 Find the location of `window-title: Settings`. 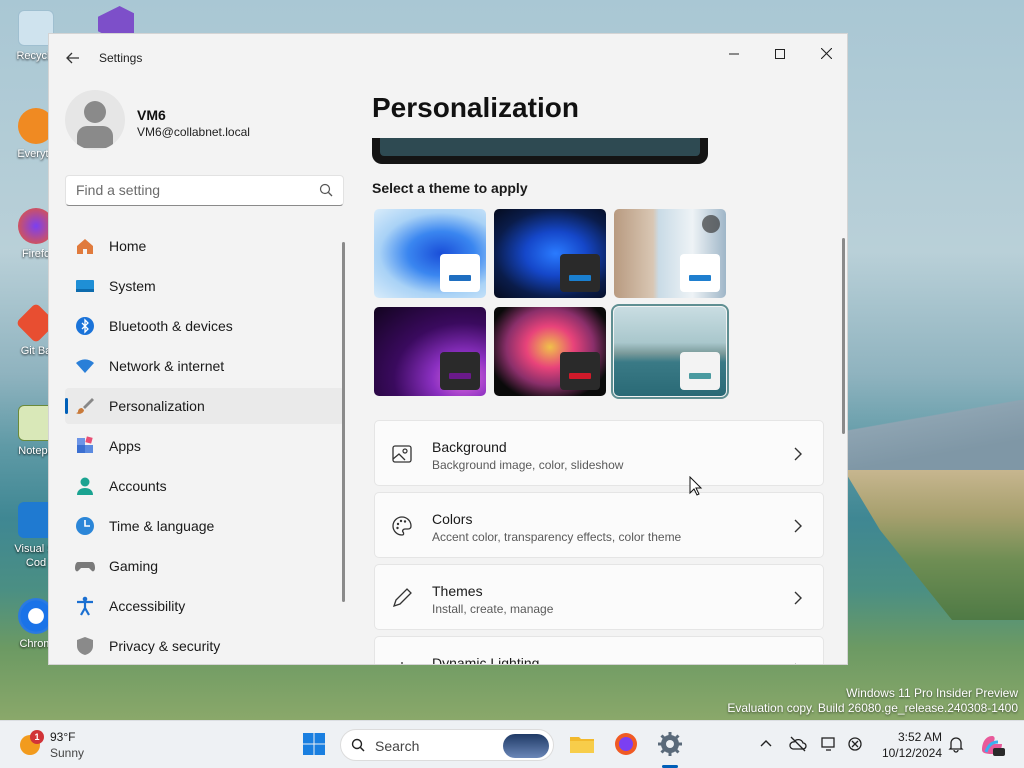

window-title: Settings is located at coordinates (121, 58).